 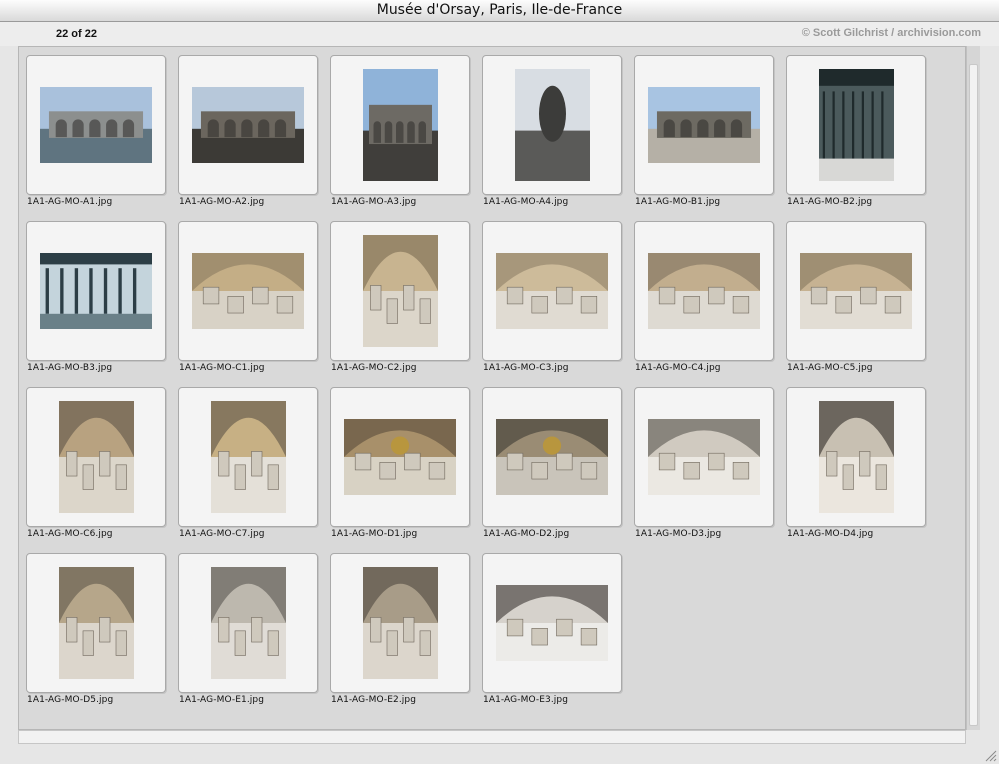 I want to click on thumbnail-tile: 1A1-AG-MO-E1.jpg, so click(x=248, y=635).